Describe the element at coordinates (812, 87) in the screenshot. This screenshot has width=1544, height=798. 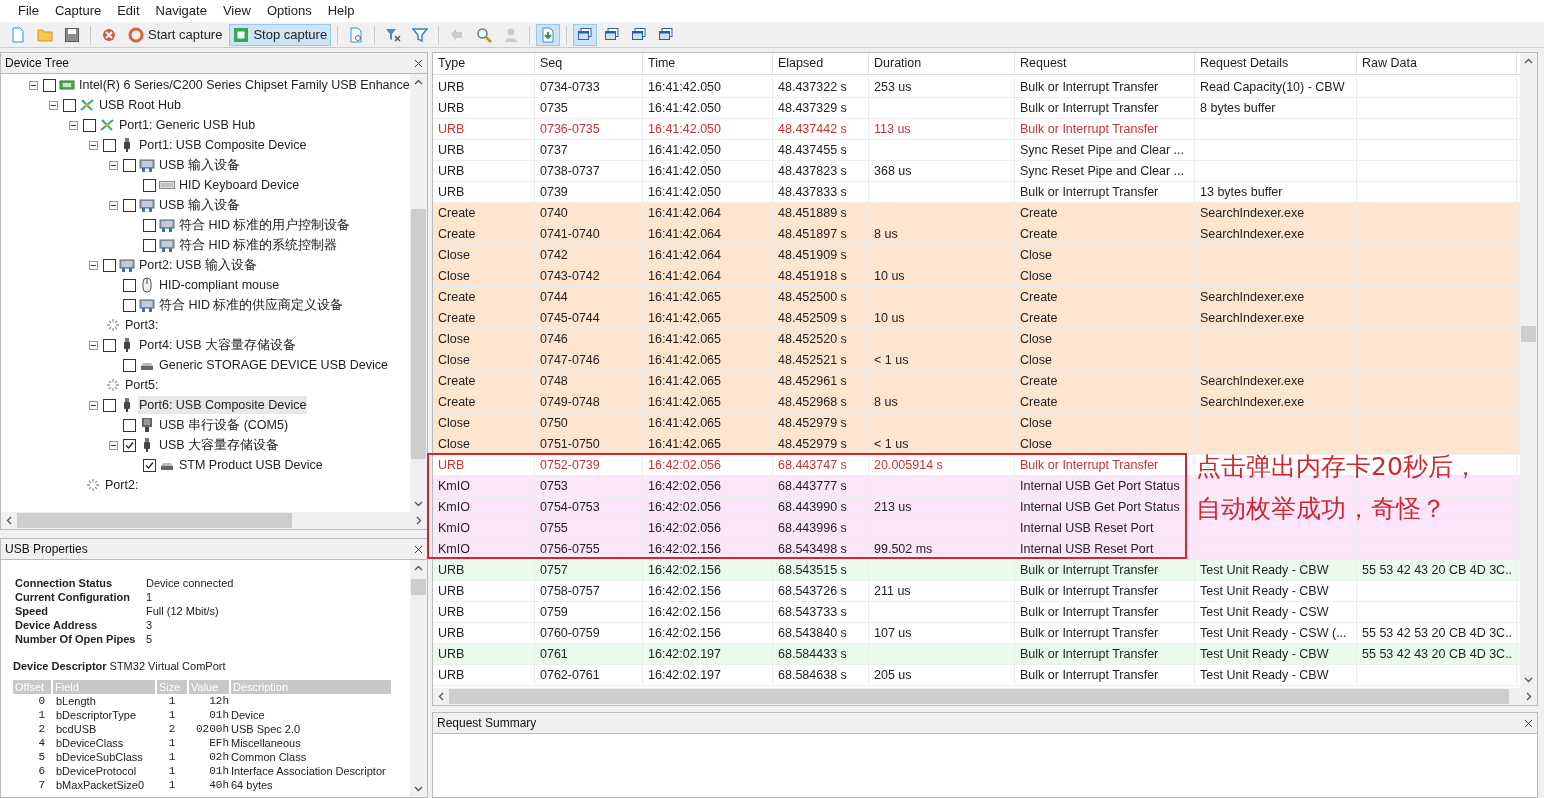
I see `table-cell-text: 48.437322 s` at that location.